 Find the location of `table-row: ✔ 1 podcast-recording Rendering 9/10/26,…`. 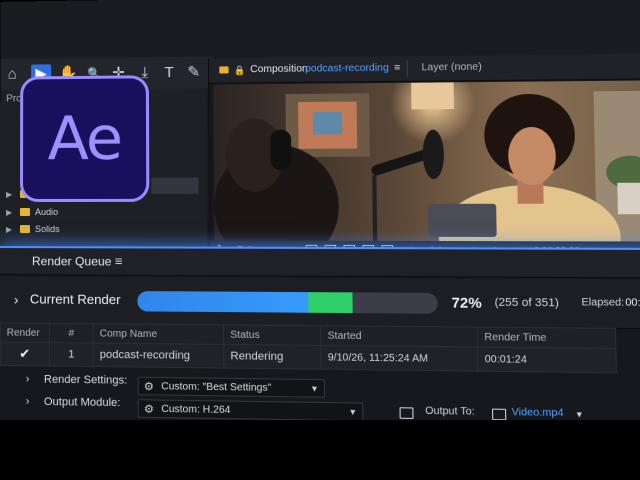

table-row: ✔ 1 podcast-recording Rendering 9/10/26,… is located at coordinates (308, 357).